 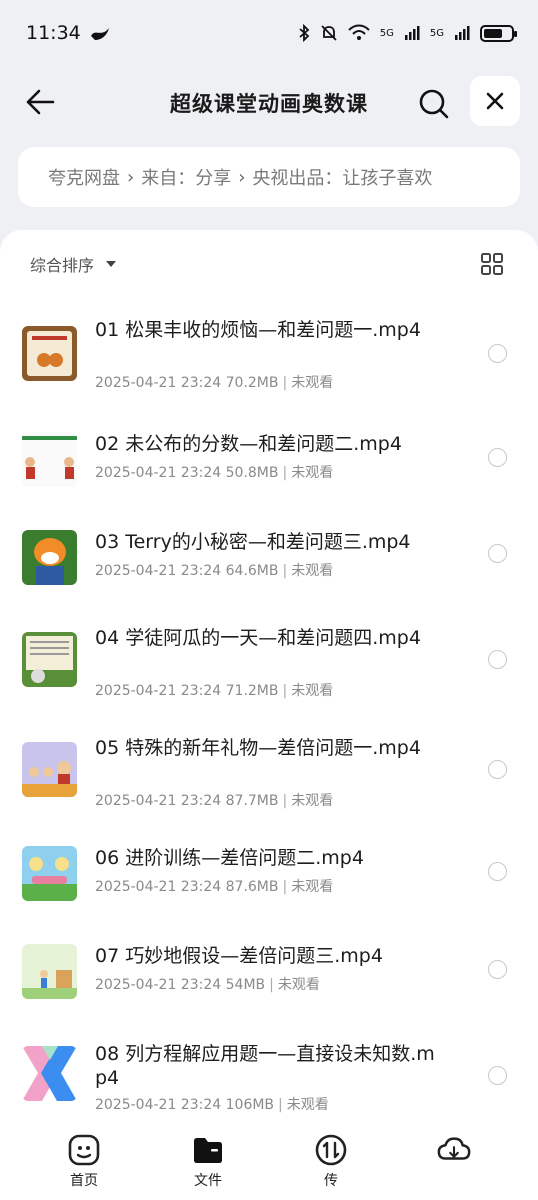 I want to click on status-bar: 11:34 5G 5G, so click(x=269, y=33).